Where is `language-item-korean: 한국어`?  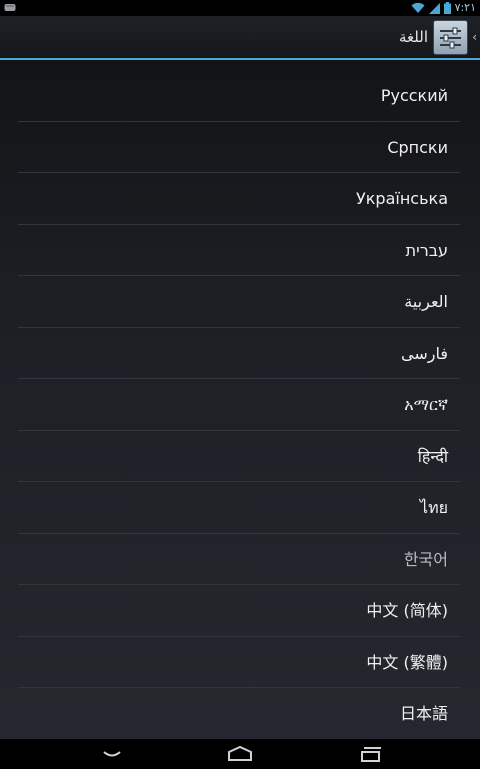 language-item-korean: 한국어 is located at coordinates (239, 559).